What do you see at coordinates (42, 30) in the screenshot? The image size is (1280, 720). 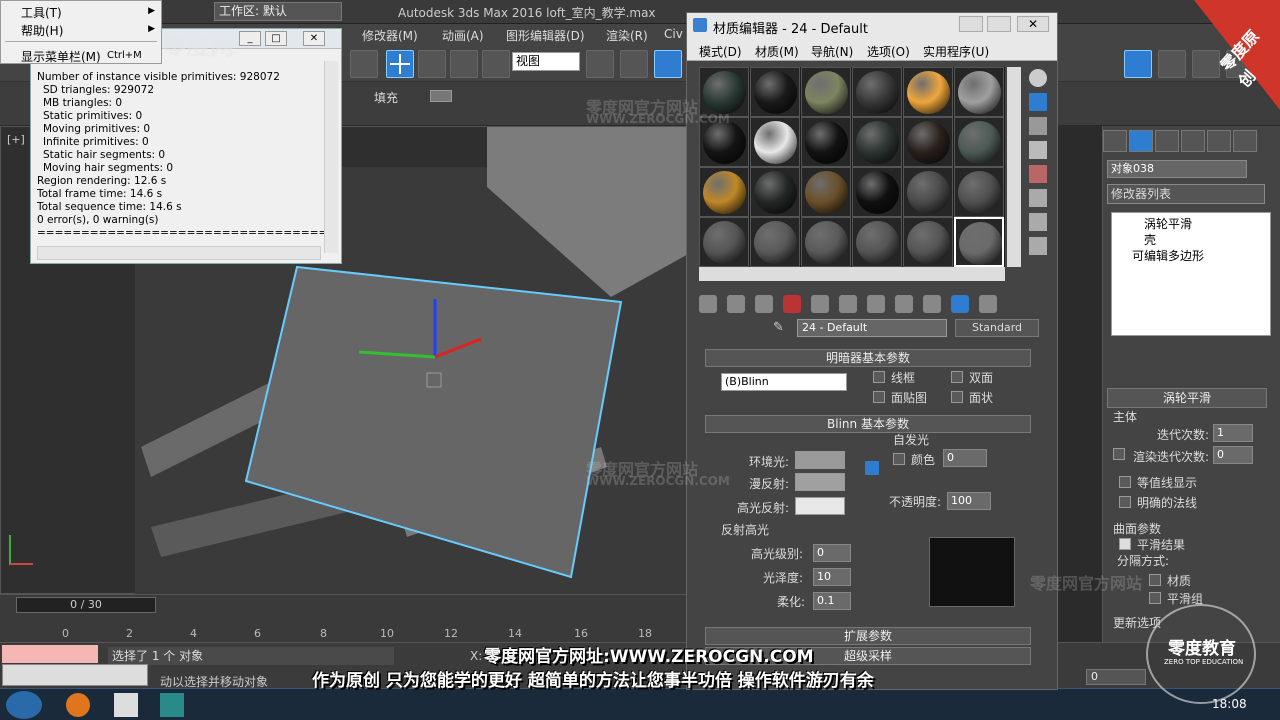 I see `dropdown-help: 帮助(H)` at bounding box center [42, 30].